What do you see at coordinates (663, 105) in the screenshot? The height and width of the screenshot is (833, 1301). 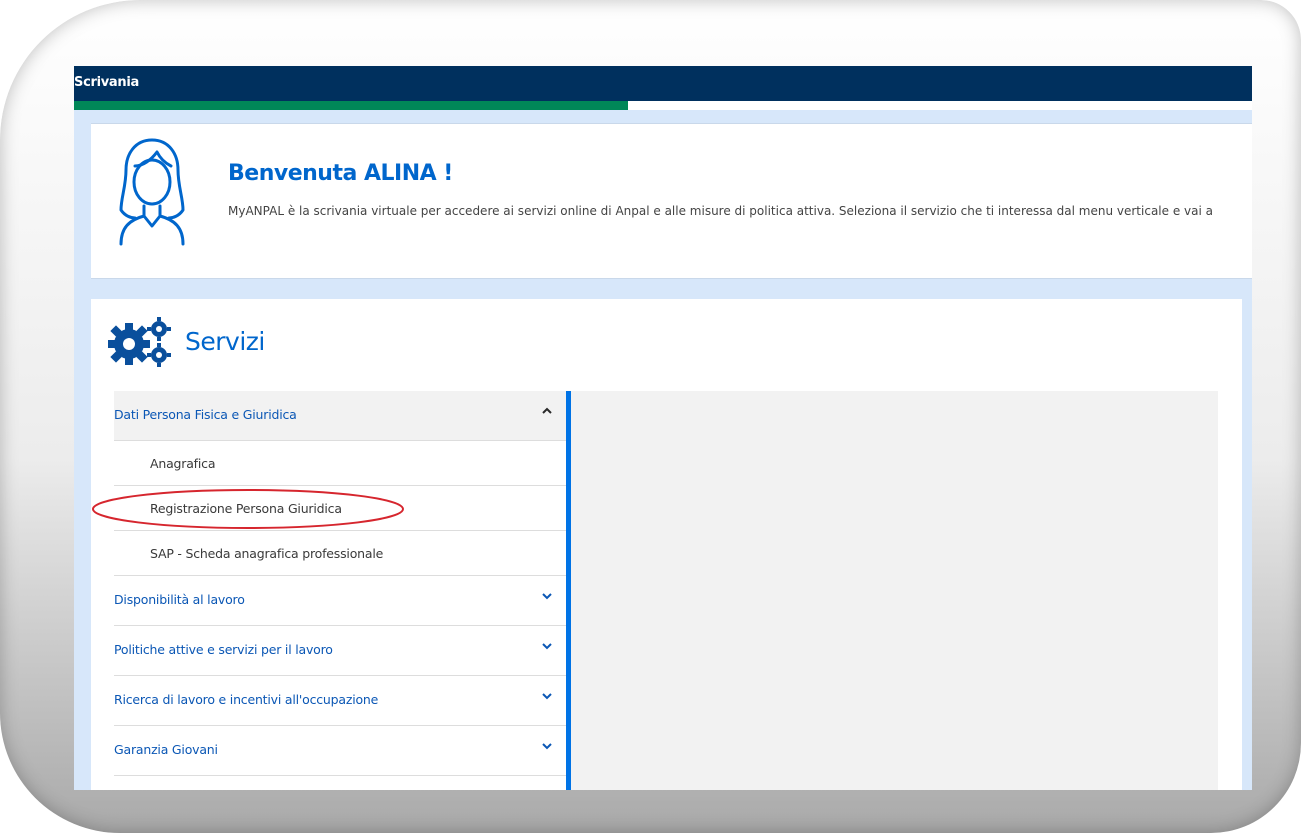 I see `progress-bar` at bounding box center [663, 105].